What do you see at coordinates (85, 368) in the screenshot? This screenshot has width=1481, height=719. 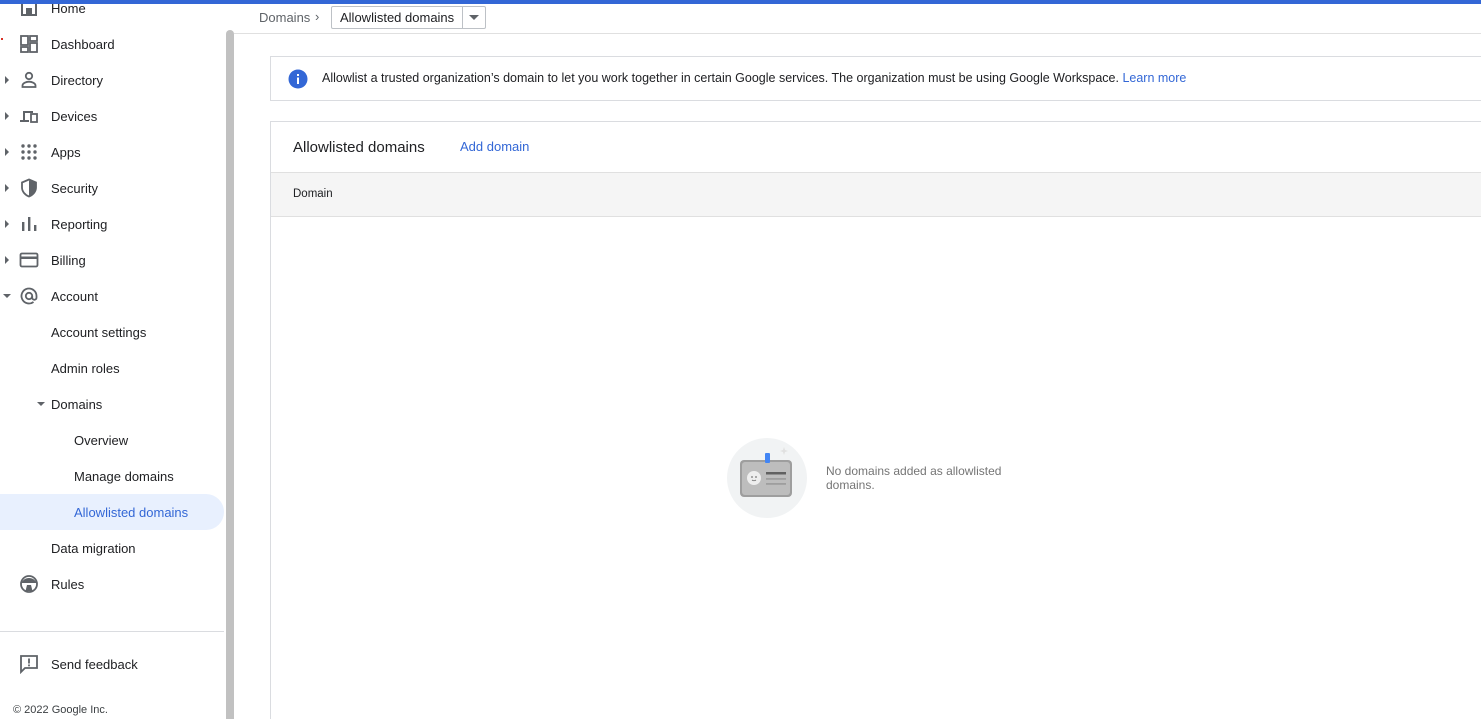 I see `sidebar-item-label: Admin roles` at bounding box center [85, 368].